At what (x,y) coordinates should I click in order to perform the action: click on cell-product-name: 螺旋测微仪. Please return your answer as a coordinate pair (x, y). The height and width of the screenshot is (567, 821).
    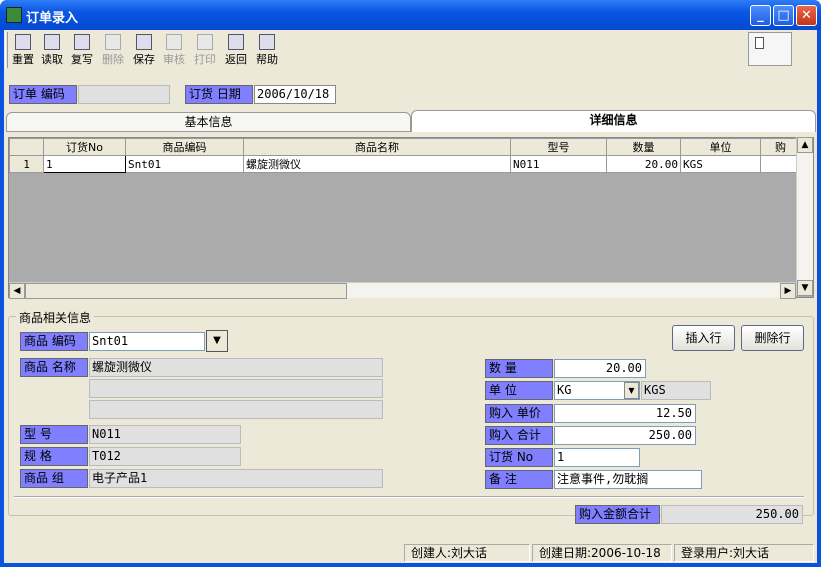
    Looking at the image, I should click on (377, 164).